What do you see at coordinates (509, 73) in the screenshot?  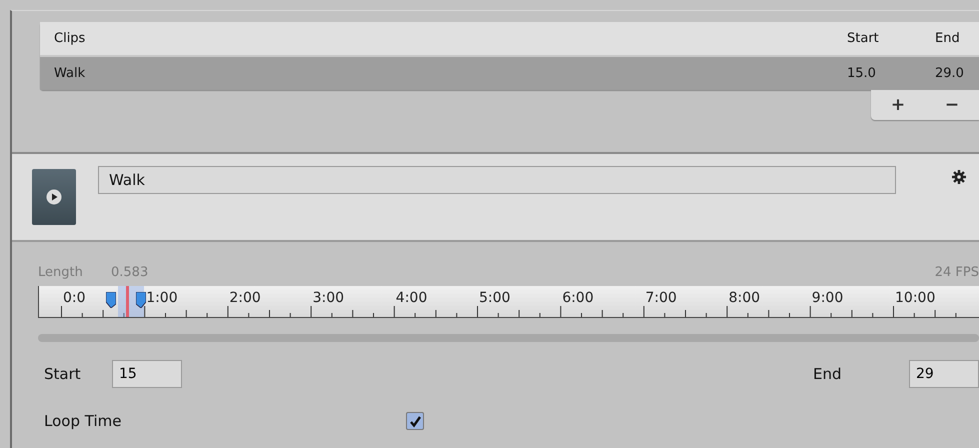 I see `table-row: Walk 15.0 29.0` at bounding box center [509, 73].